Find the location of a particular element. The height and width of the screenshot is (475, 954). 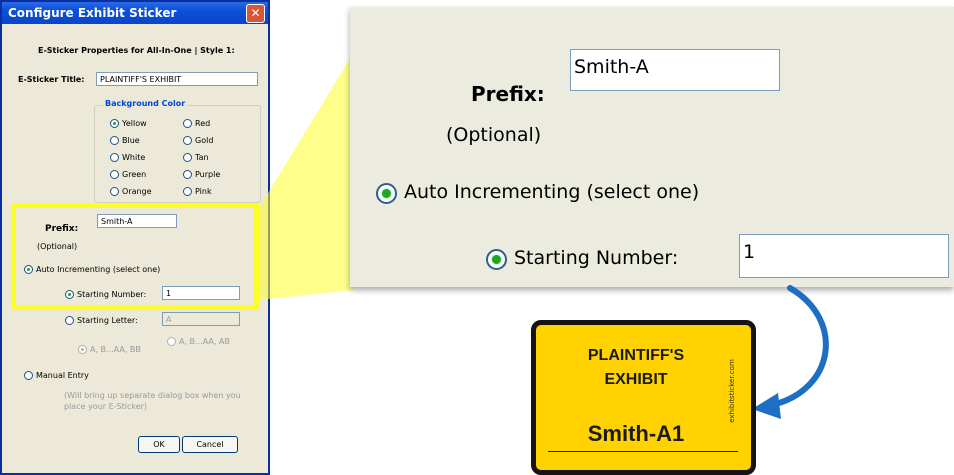

sticker-line-1: PLAINTIFF'S is located at coordinates (636, 355).